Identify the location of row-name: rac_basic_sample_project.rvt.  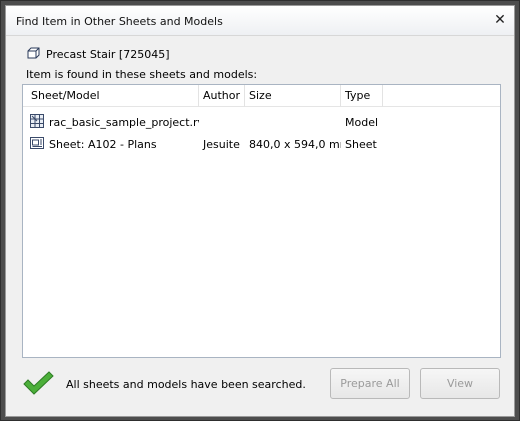
(124, 122).